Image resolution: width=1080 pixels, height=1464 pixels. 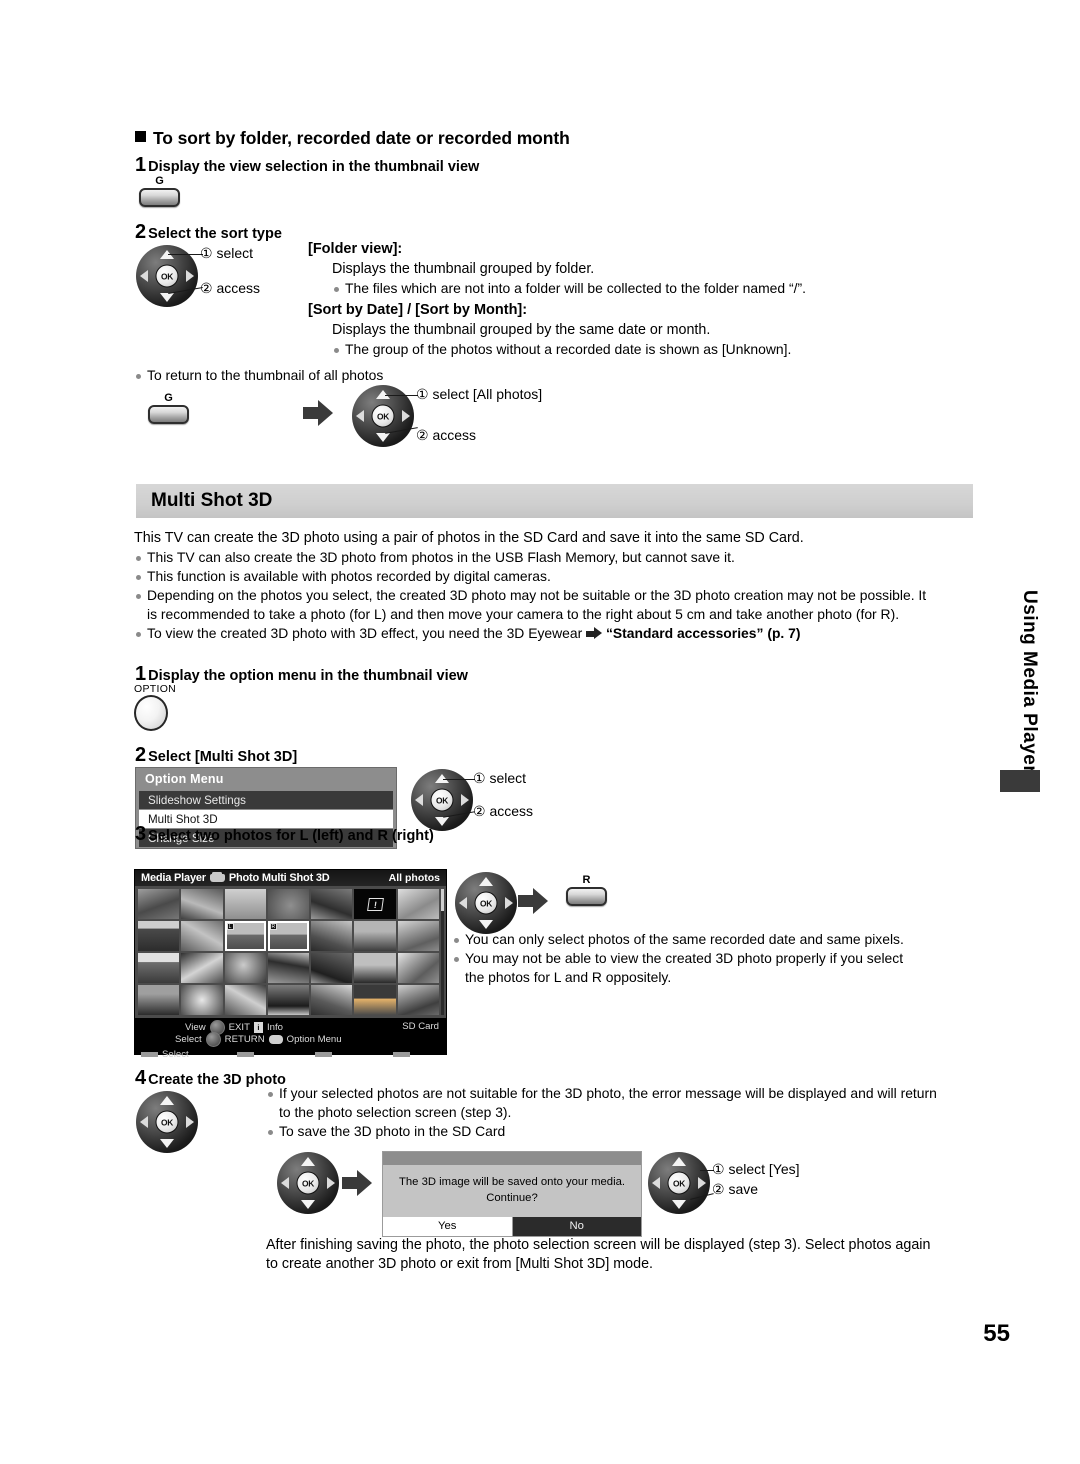 What do you see at coordinates (151, 713) in the screenshot?
I see `option-button-key` at bounding box center [151, 713].